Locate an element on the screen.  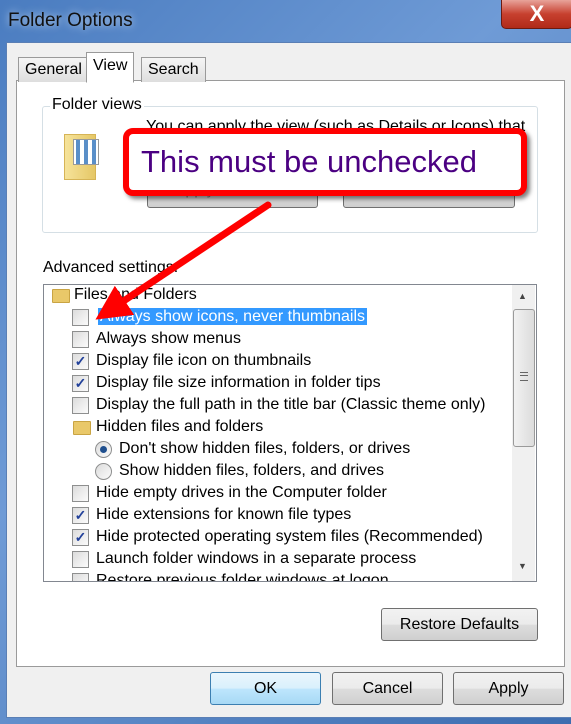
annotation-callout: This must be unchecked is located at coordinates (325, 162).